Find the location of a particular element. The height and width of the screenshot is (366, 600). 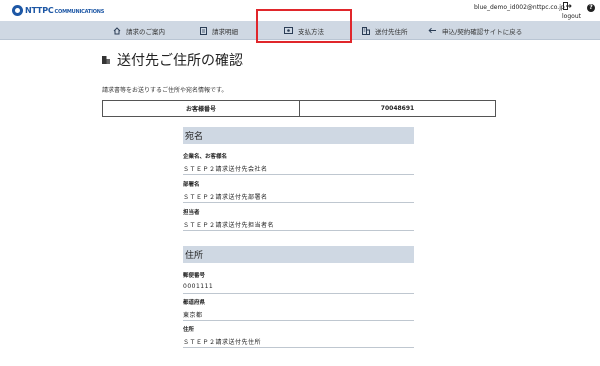

home-icon is located at coordinates (117, 30).